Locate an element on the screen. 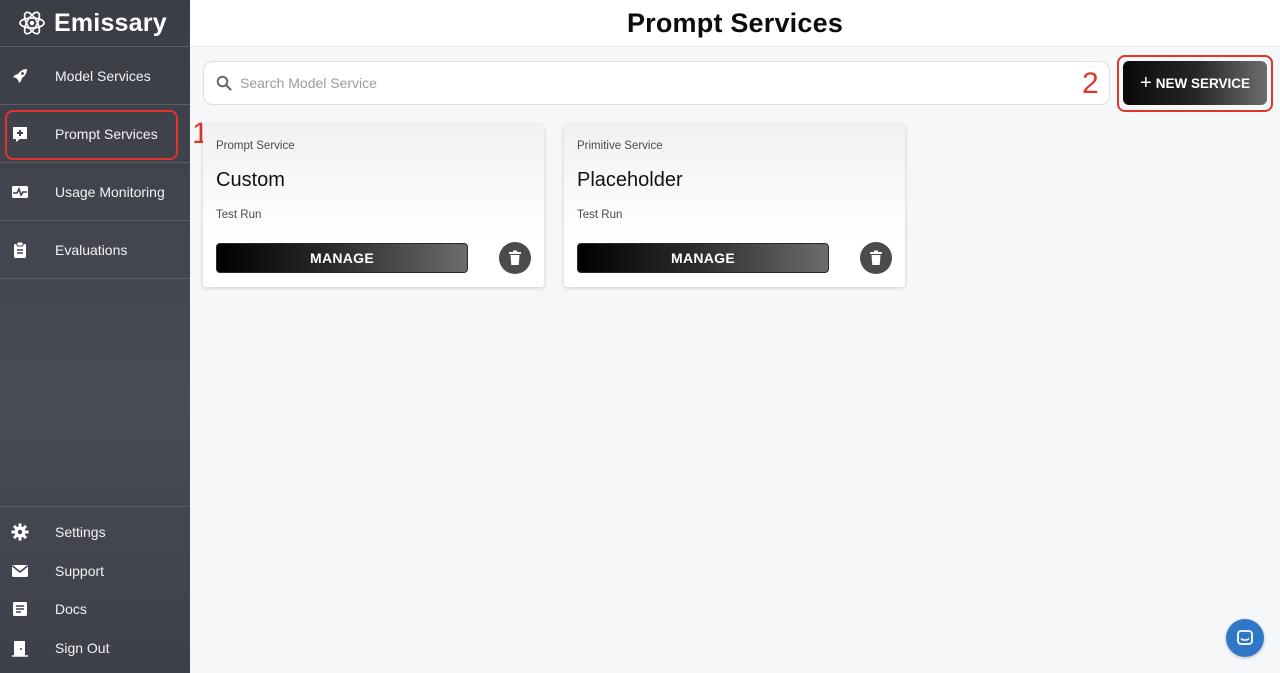 The width and height of the screenshot is (1280, 673). sidebar-item-support: Support is located at coordinates (95, 571).